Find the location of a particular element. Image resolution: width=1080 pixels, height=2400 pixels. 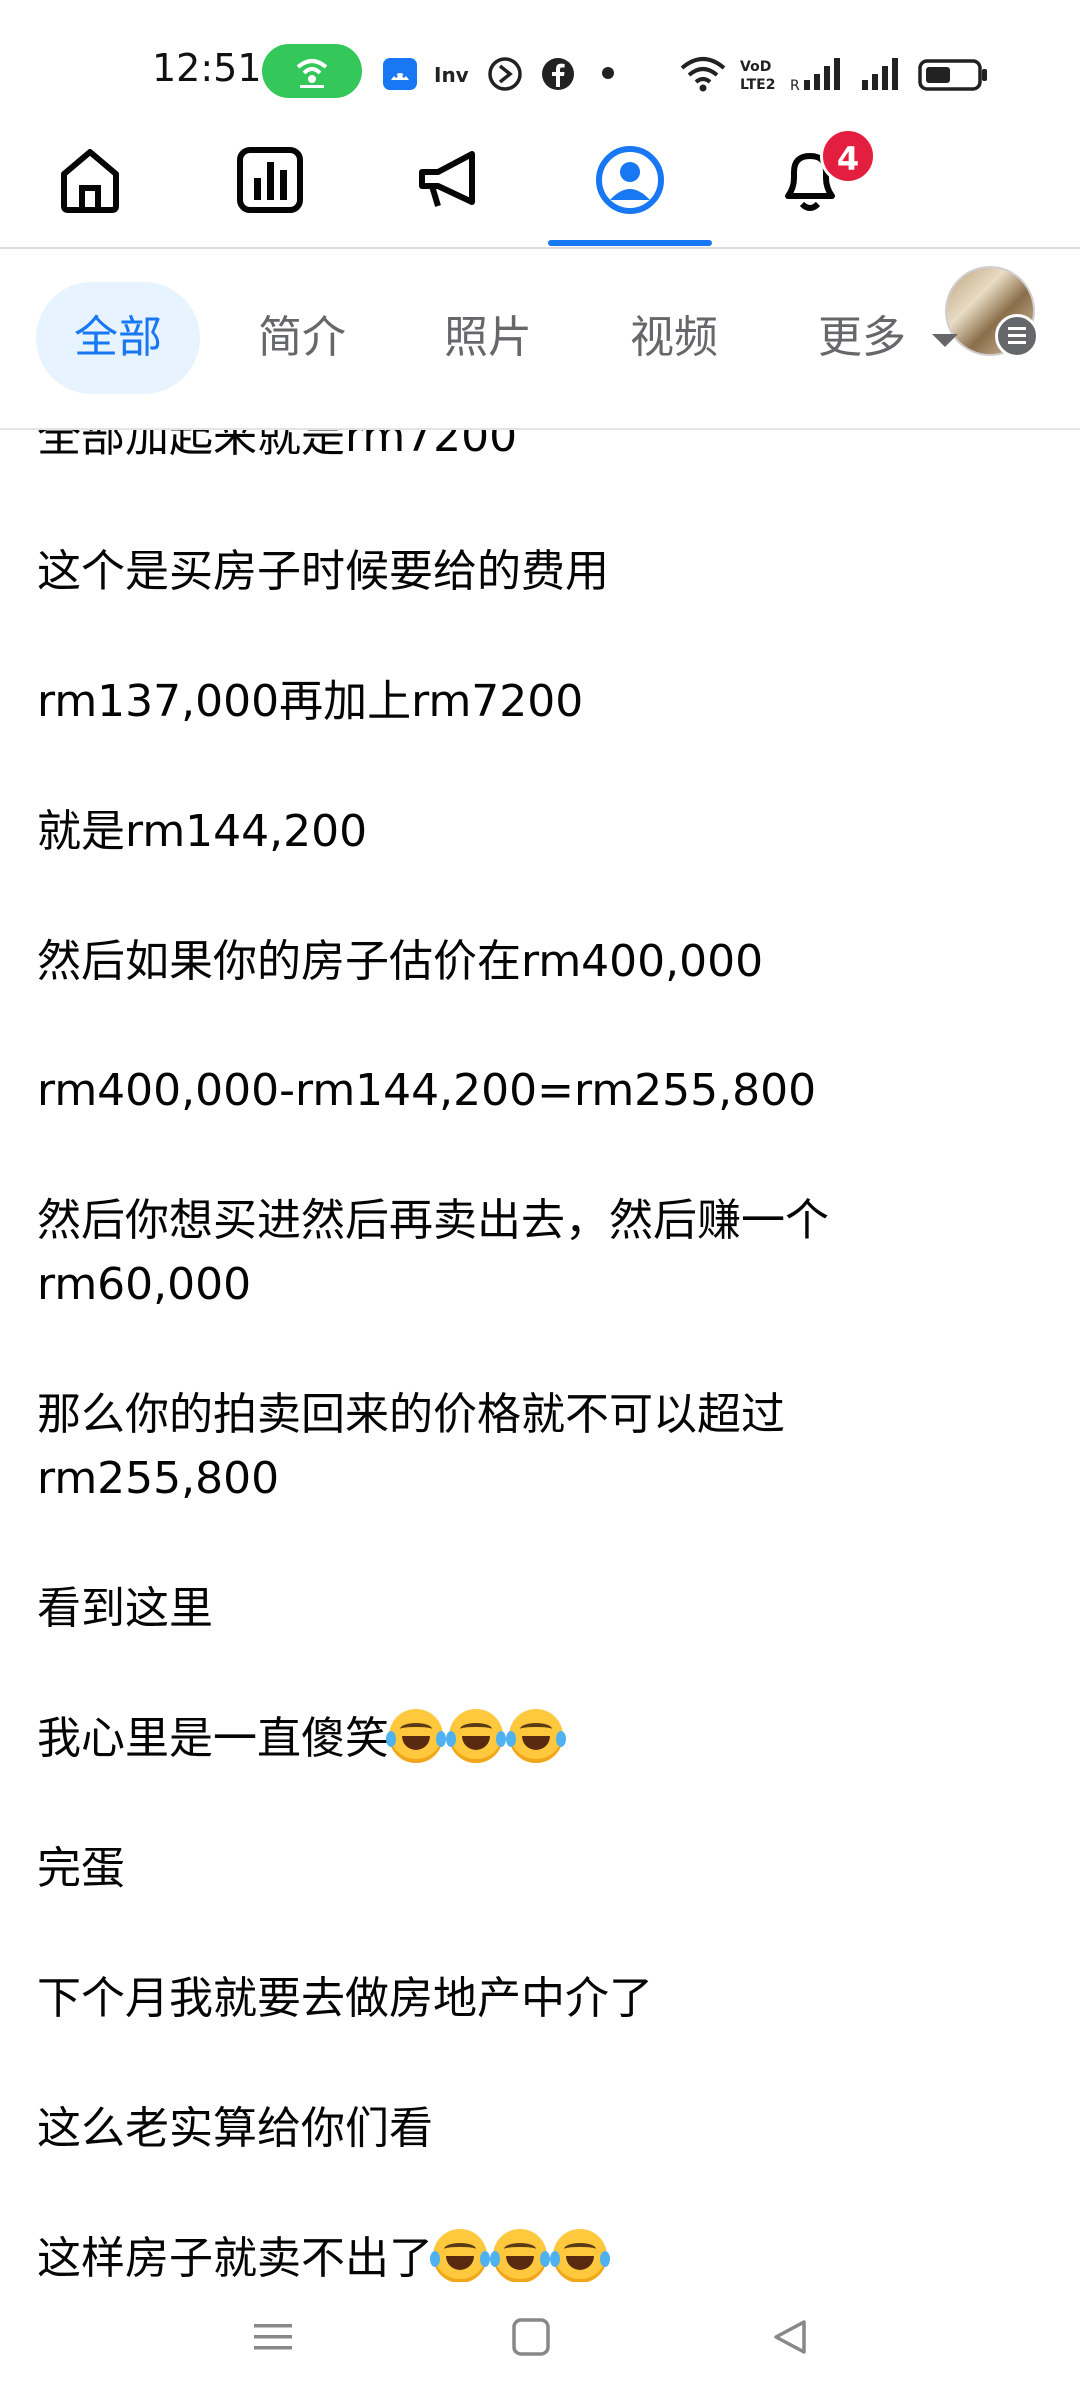

status-bar: 12:51 Inv VoD LTE2 R is located at coordinates (540, 65).